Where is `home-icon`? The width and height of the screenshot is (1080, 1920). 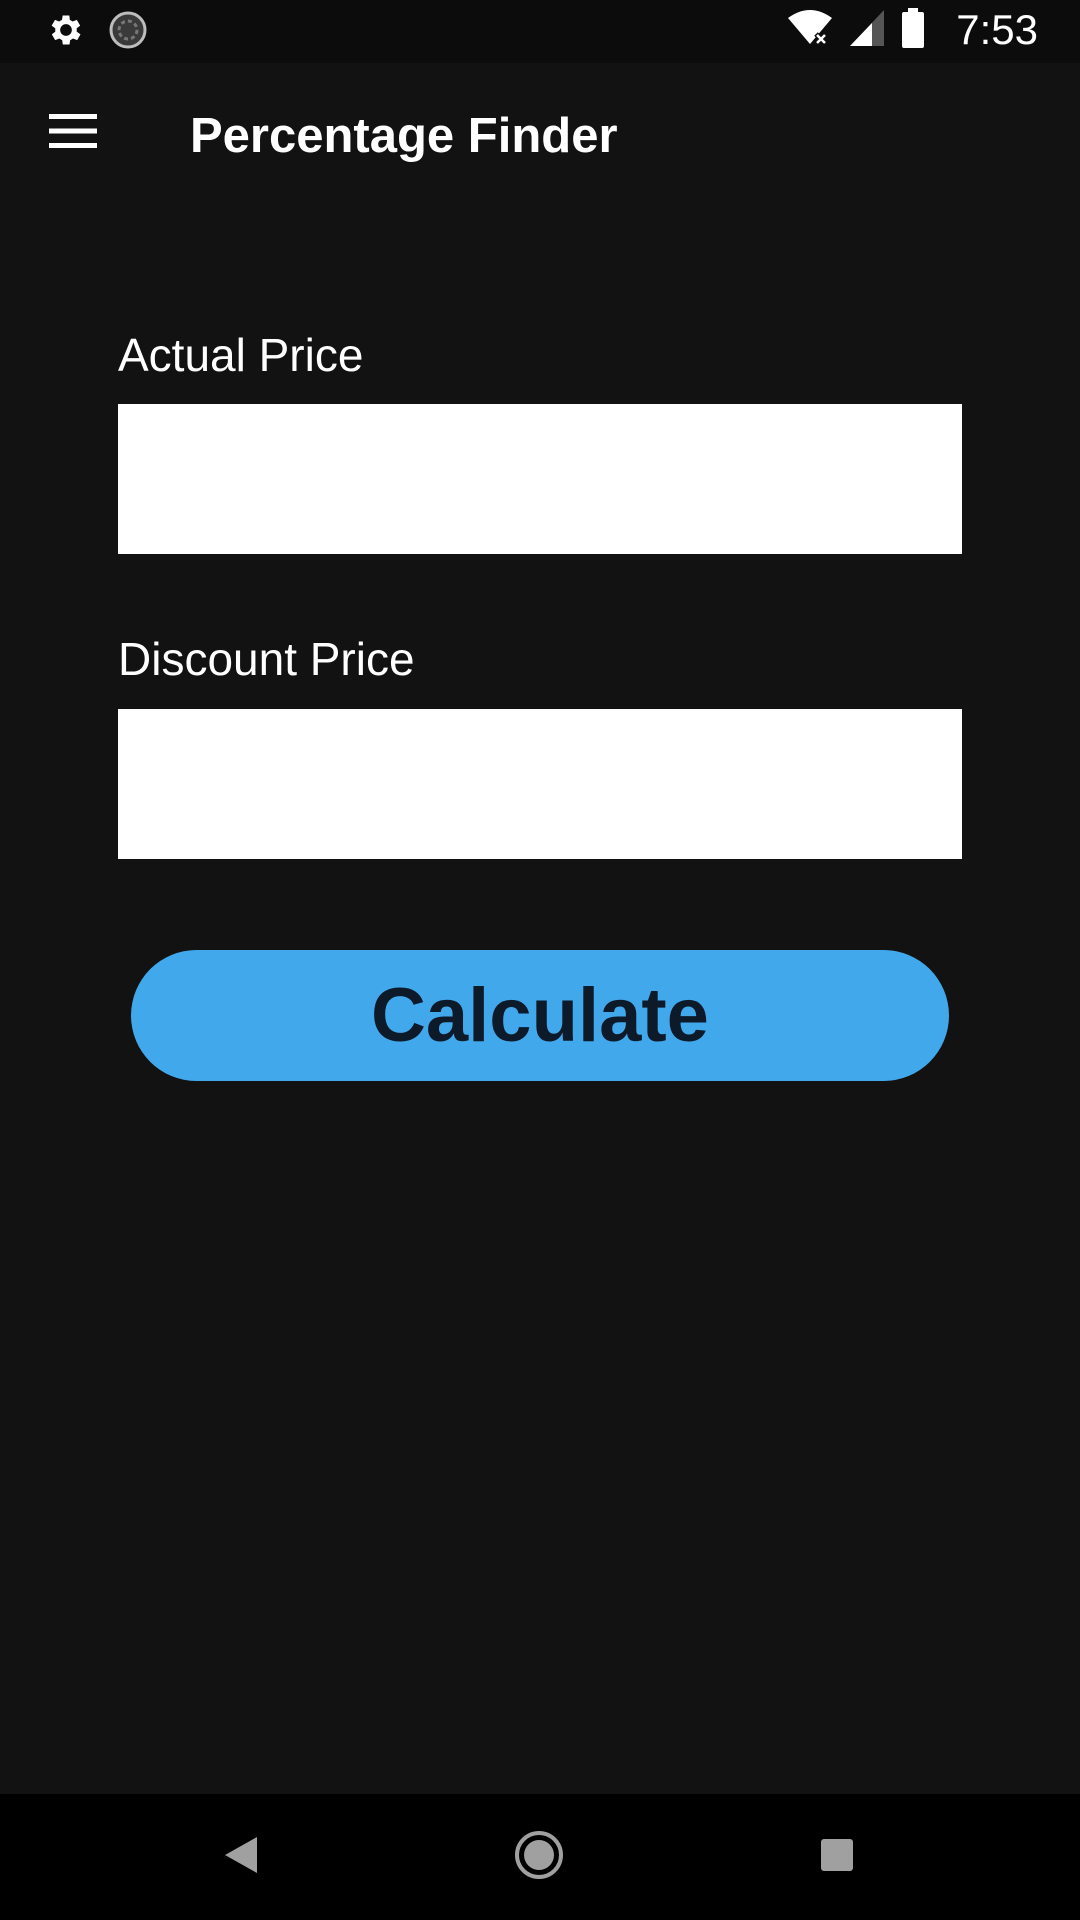 home-icon is located at coordinates (539, 1857).